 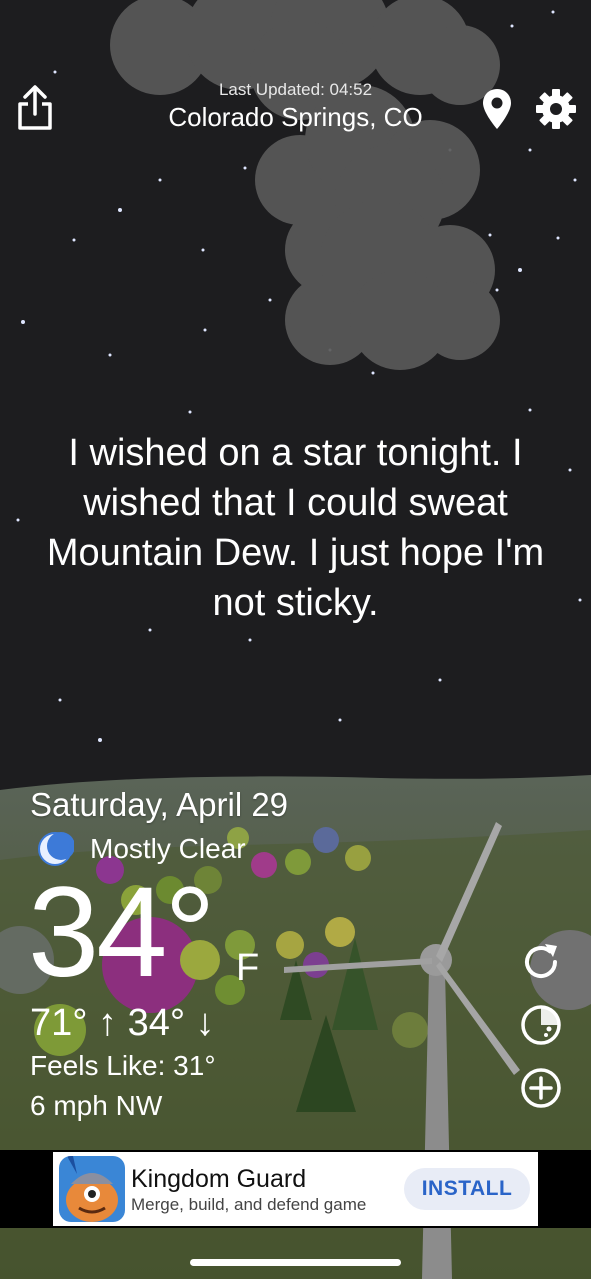 I want to click on add-location-button, so click(x=541, y=1088).